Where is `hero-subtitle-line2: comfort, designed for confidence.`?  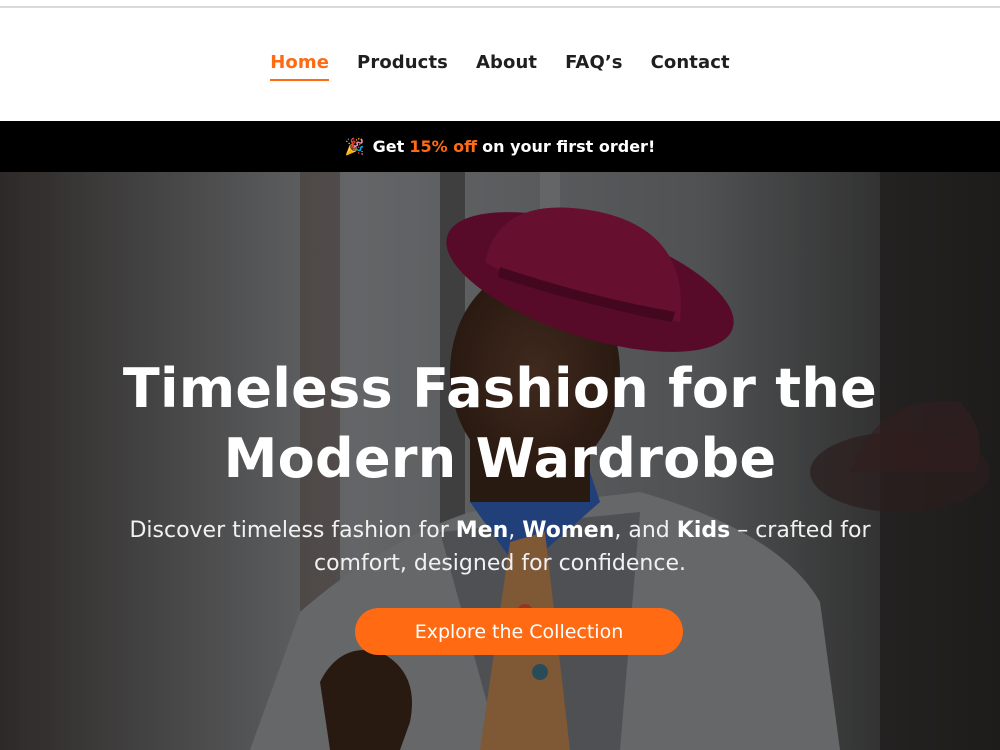 hero-subtitle-line2: comfort, designed for confidence. is located at coordinates (500, 563).